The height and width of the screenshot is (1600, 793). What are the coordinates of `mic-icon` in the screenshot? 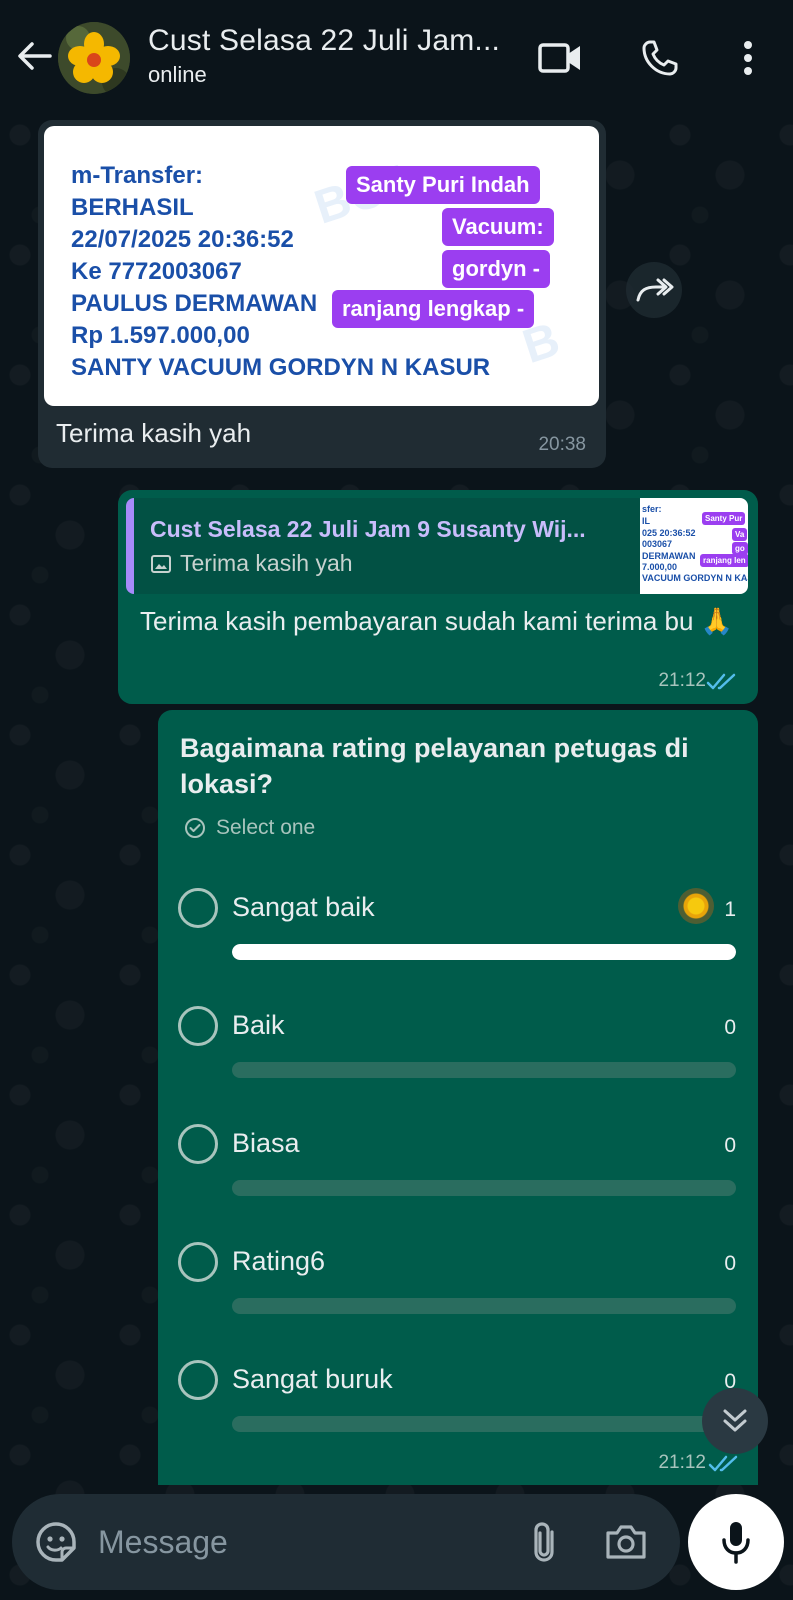 It's located at (736, 1543).